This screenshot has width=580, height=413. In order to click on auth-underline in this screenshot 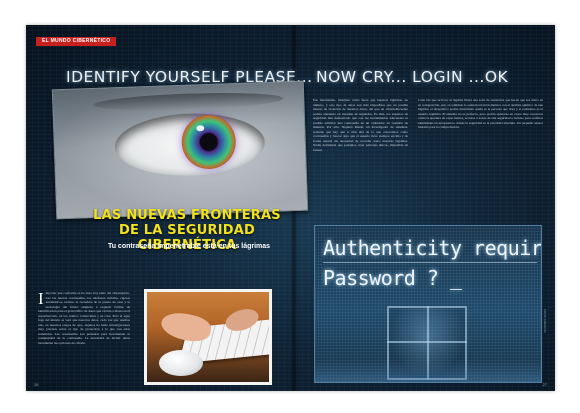, I will do `click(430, 262)`.